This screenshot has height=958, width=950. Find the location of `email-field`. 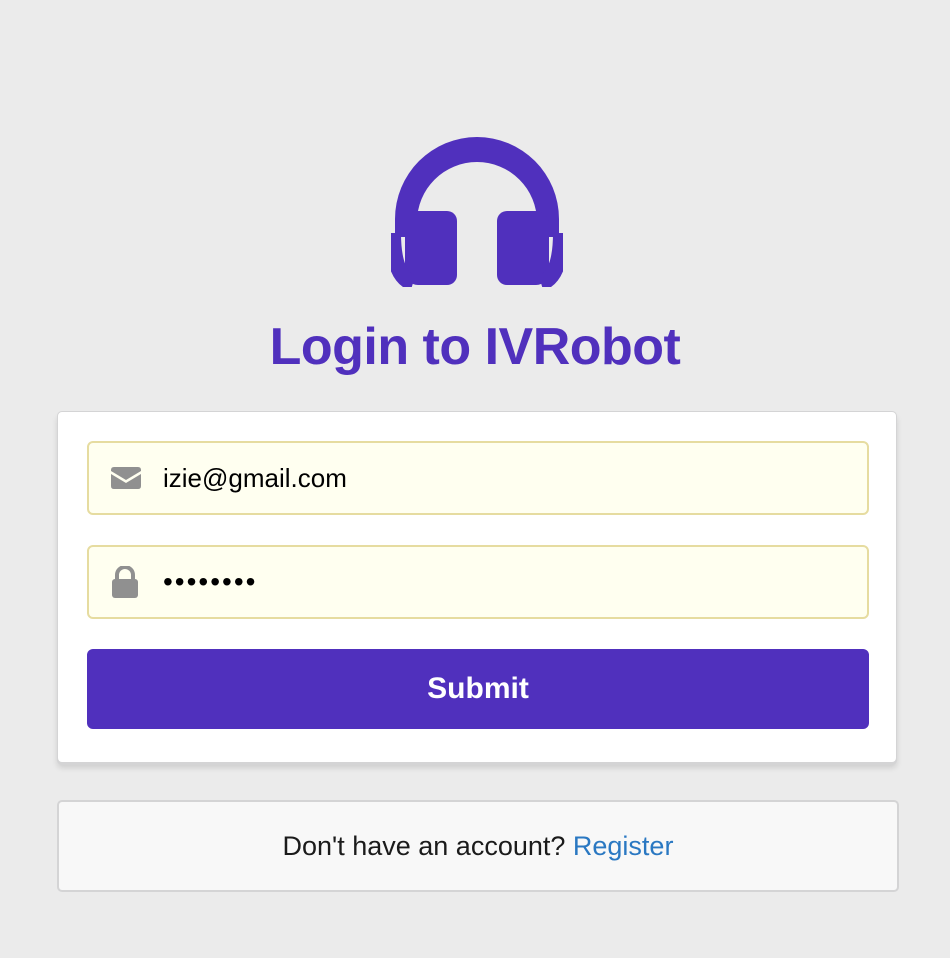

email-field is located at coordinates (478, 478).